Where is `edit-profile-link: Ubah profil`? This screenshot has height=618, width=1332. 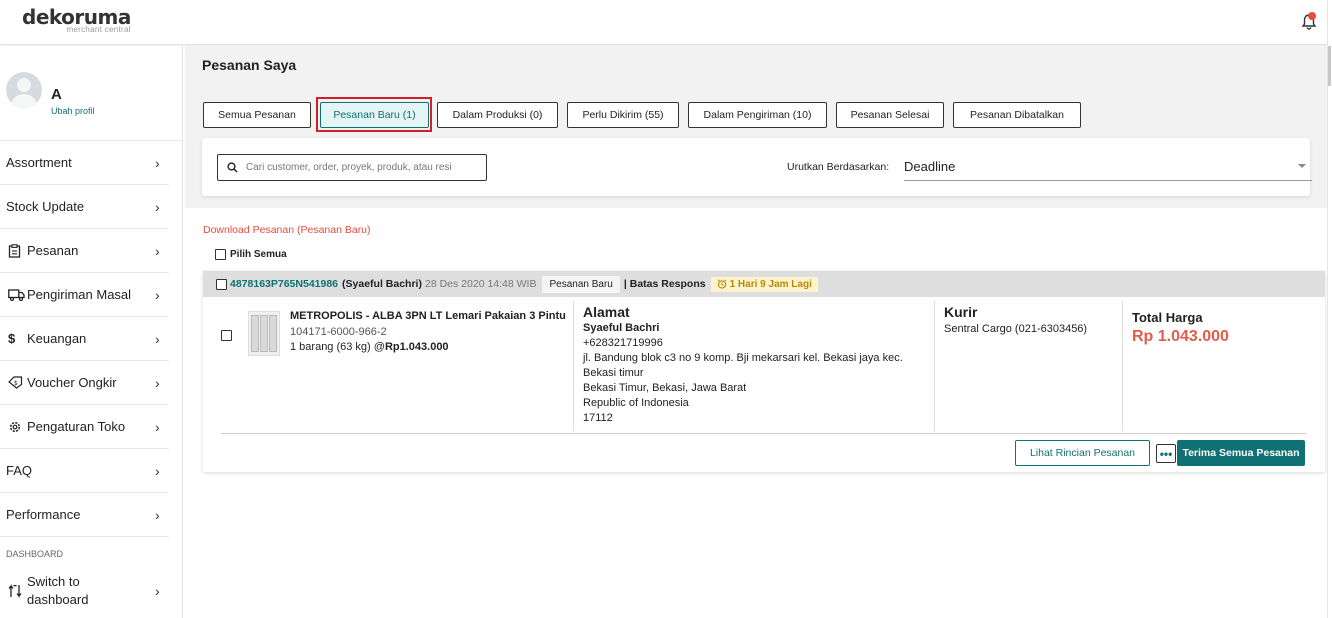 edit-profile-link: Ubah profil is located at coordinates (73, 111).